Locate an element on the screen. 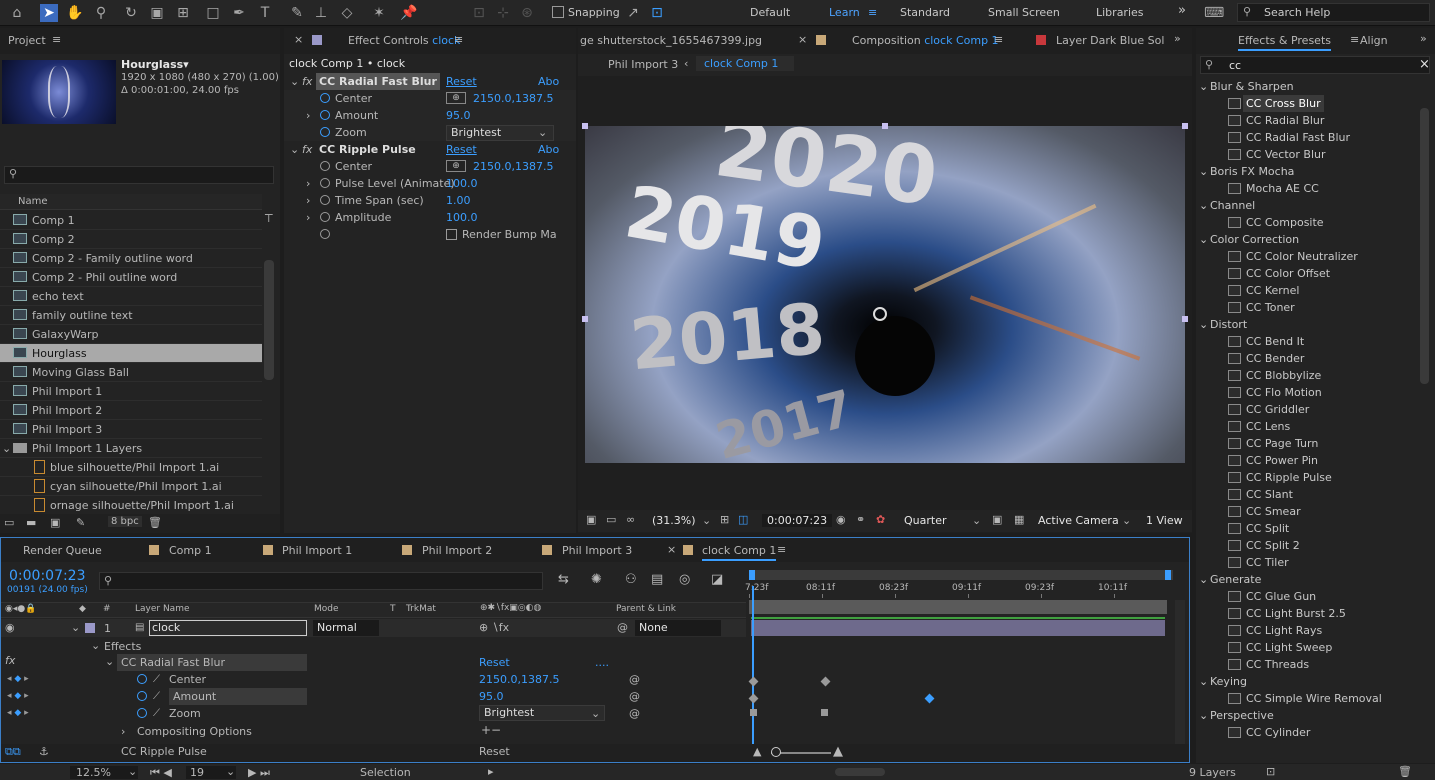 The height and width of the screenshot is (780, 1435). more-tabs-icon: » is located at coordinates (1177, 38).